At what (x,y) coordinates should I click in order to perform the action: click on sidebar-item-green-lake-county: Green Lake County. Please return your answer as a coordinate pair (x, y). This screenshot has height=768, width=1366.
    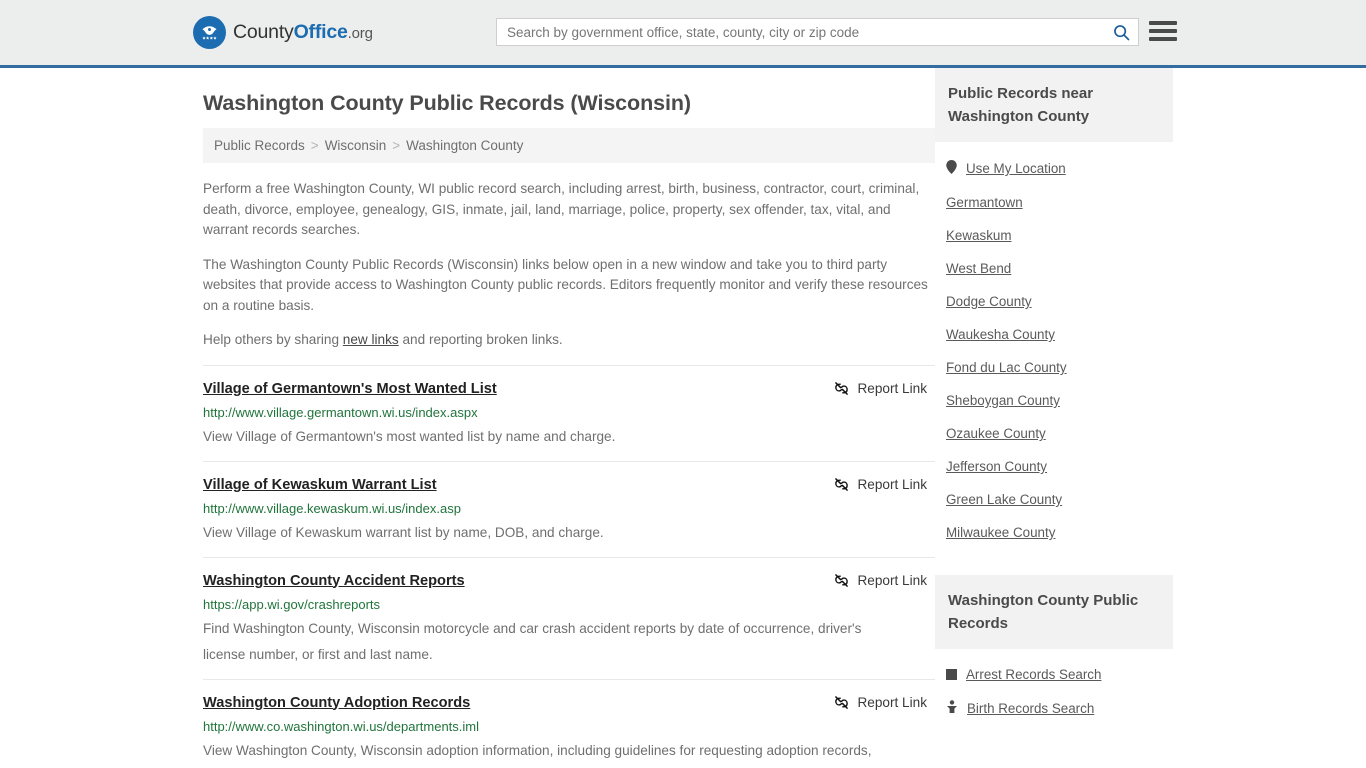
    Looking at the image, I should click on (1059, 499).